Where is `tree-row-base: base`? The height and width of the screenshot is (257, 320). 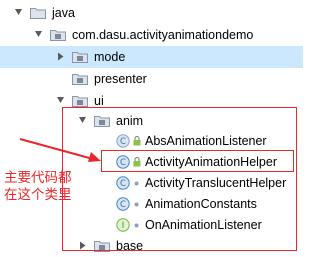 tree-row-base: base is located at coordinates (151, 246).